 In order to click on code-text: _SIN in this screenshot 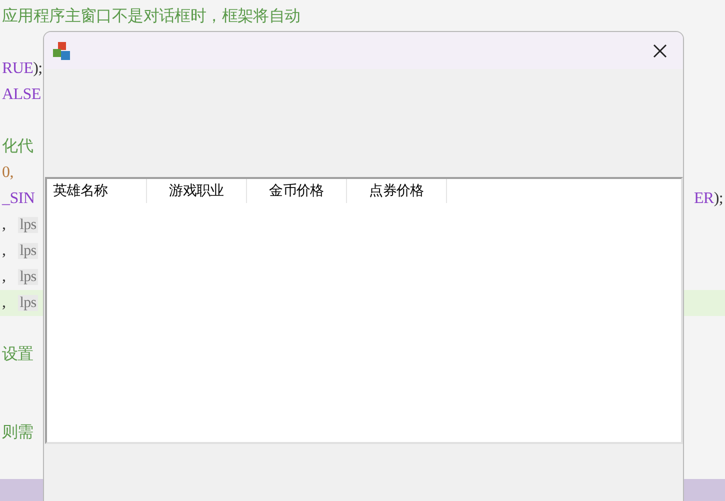, I will do `click(18, 198)`.